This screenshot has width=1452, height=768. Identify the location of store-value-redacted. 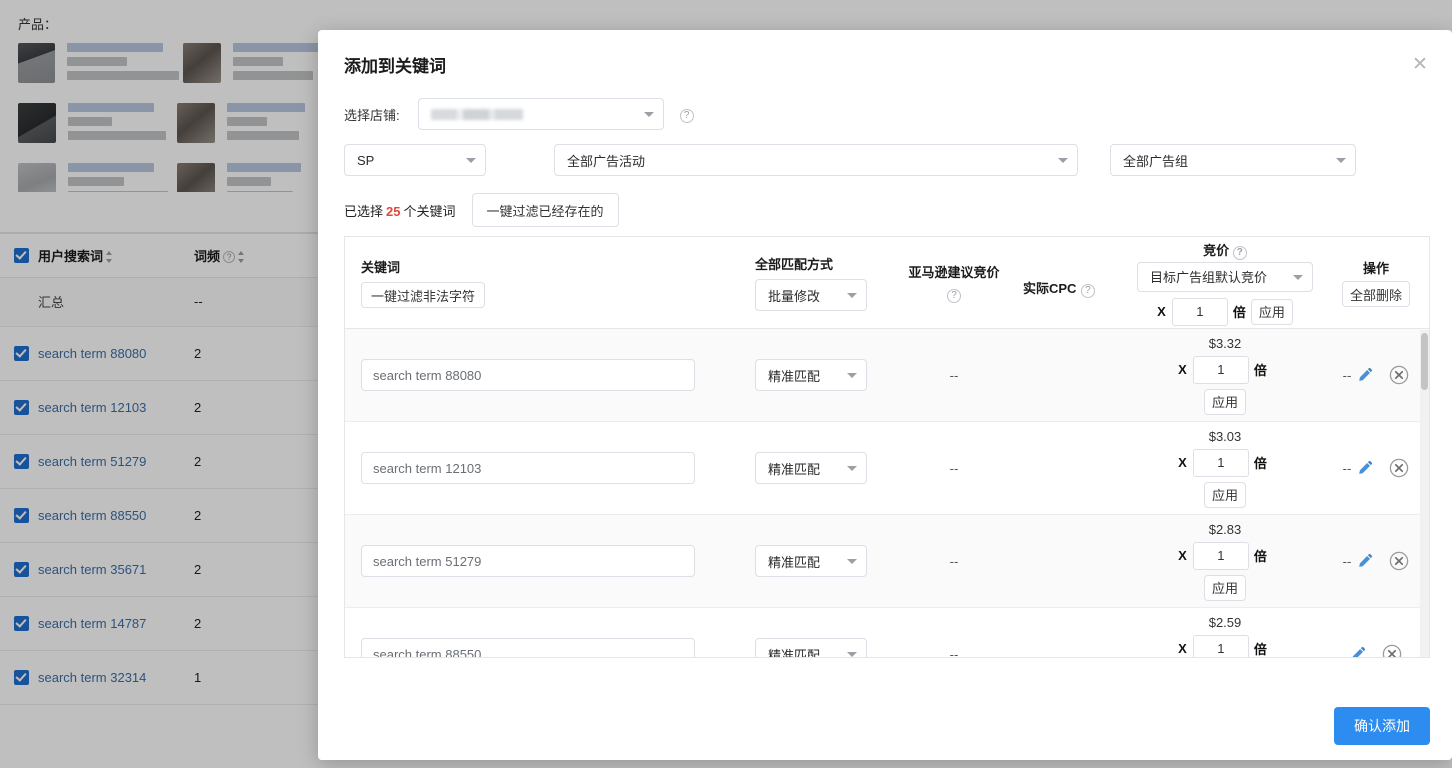
(476, 114).